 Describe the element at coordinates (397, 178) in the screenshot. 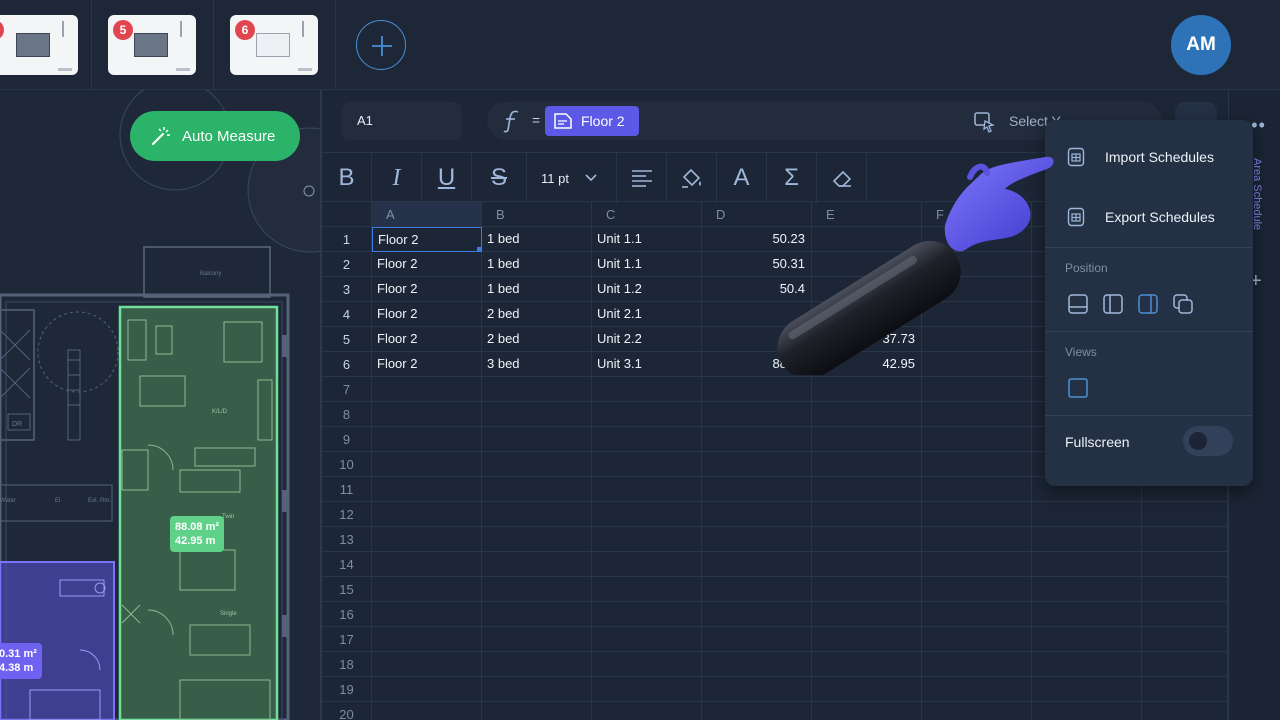

I see `italic-button: I` at that location.